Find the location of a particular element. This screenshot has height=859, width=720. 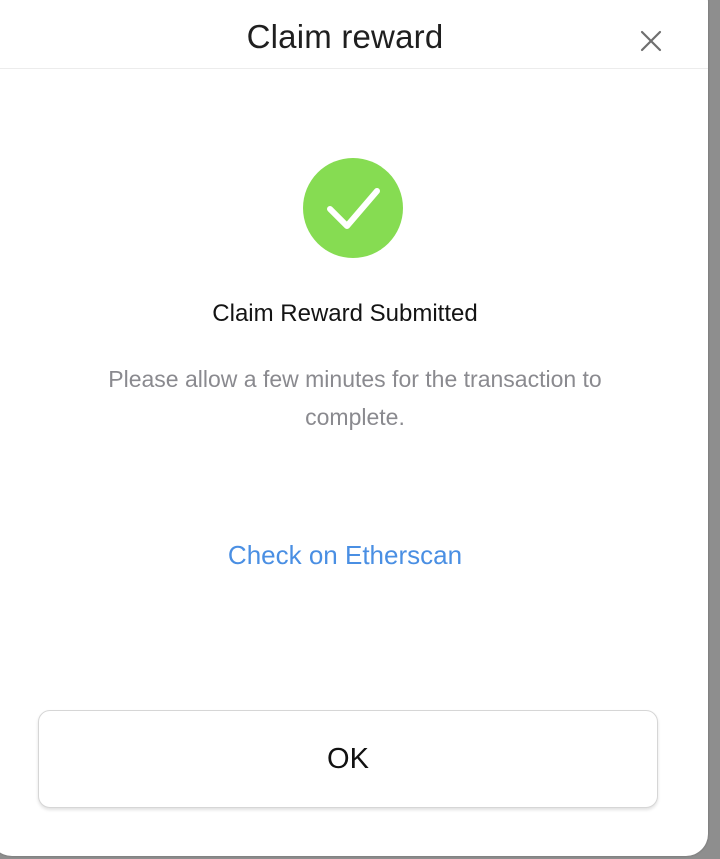

check-circle-icon is located at coordinates (353, 208).